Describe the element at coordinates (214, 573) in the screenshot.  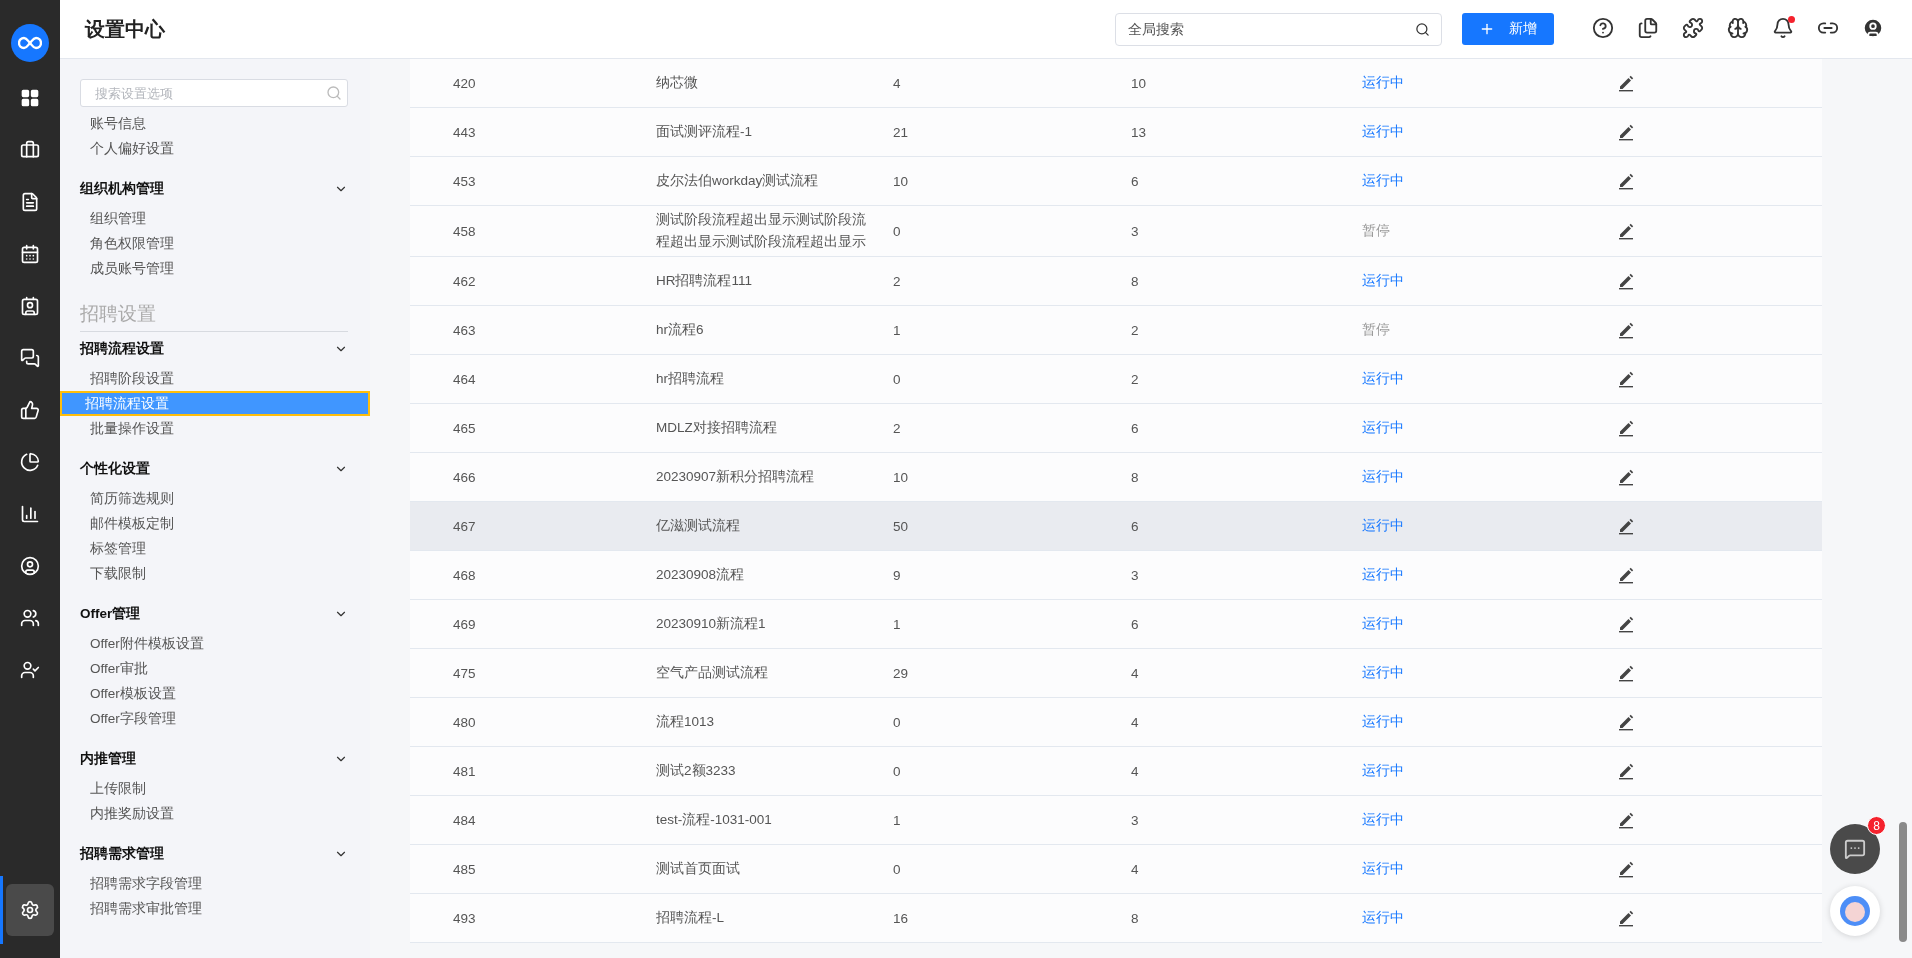
I see `menu-item: 下载限制` at that location.